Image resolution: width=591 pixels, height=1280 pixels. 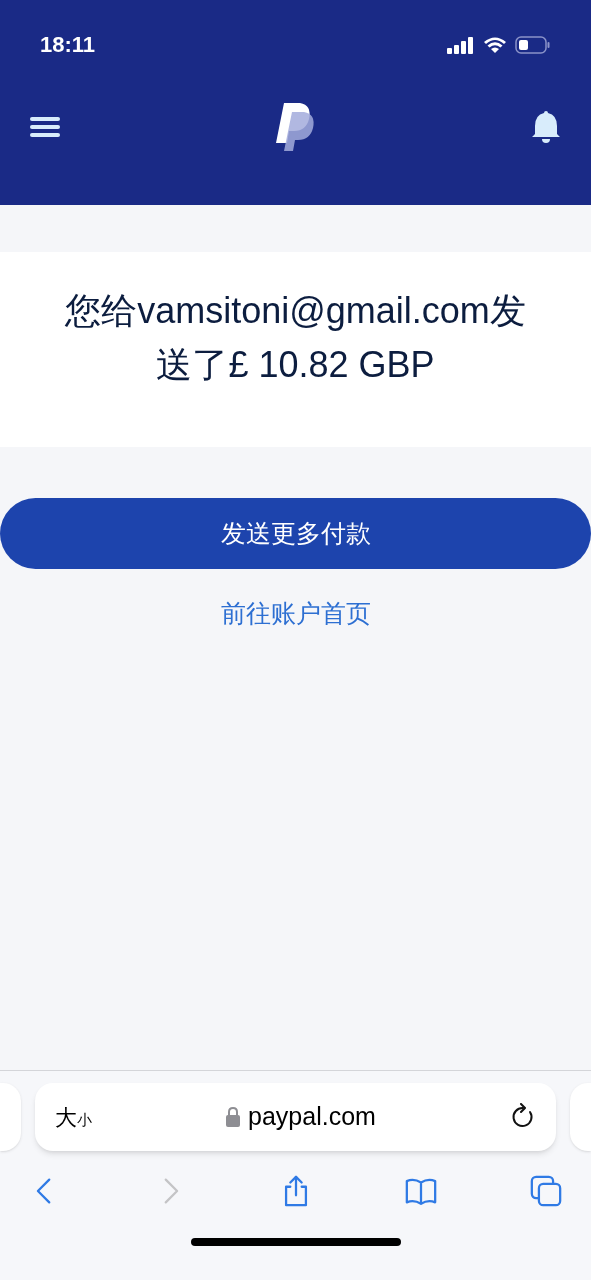 What do you see at coordinates (295, 533) in the screenshot?
I see `send-more-button: 发送更多付款` at bounding box center [295, 533].